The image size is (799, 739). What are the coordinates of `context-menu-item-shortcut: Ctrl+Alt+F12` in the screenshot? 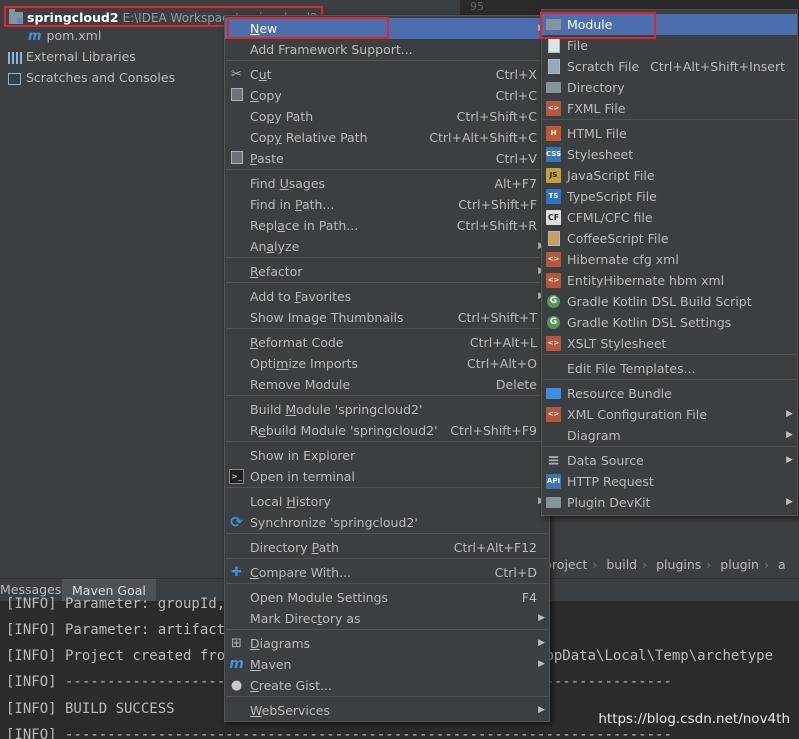 It's located at (495, 547).